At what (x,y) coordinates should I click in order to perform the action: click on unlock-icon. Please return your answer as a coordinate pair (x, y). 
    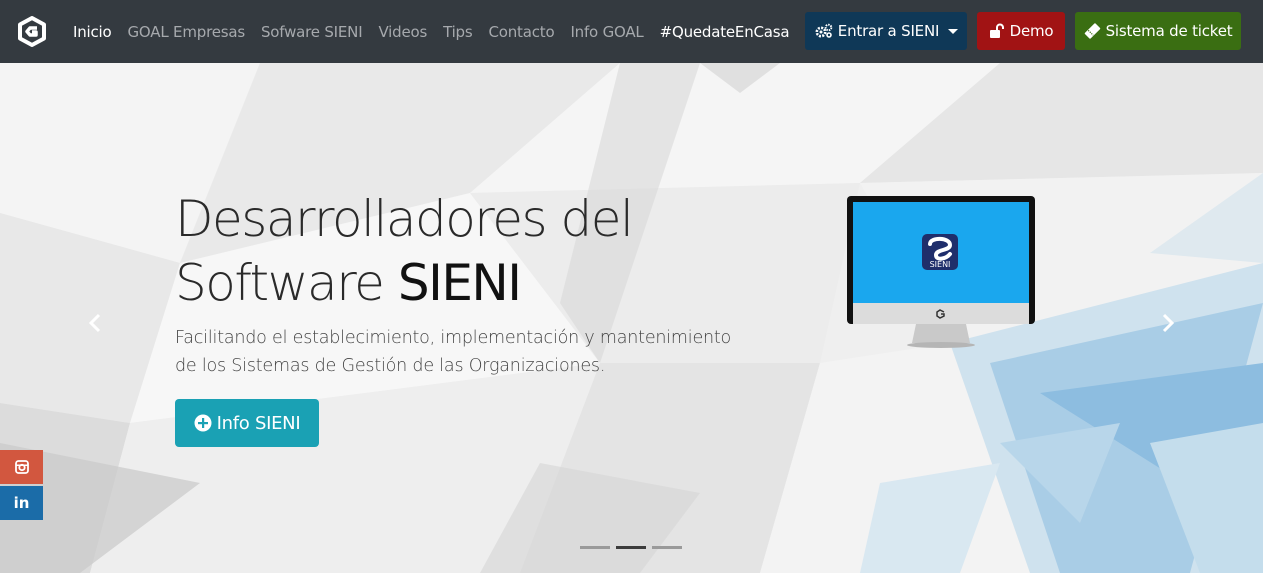
    Looking at the image, I should click on (996, 30).